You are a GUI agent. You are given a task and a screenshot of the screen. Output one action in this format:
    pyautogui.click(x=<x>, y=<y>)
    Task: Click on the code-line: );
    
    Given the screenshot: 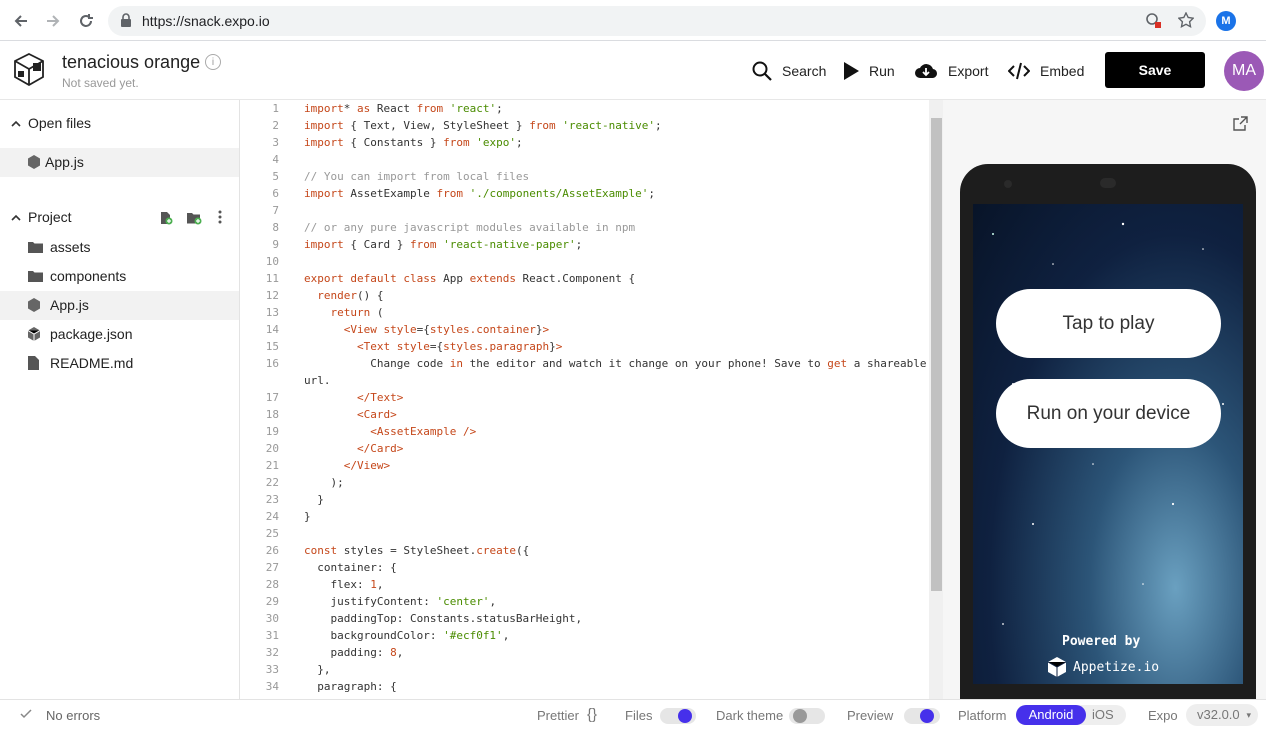 What is the action you would take?
    pyautogui.click(x=323, y=482)
    